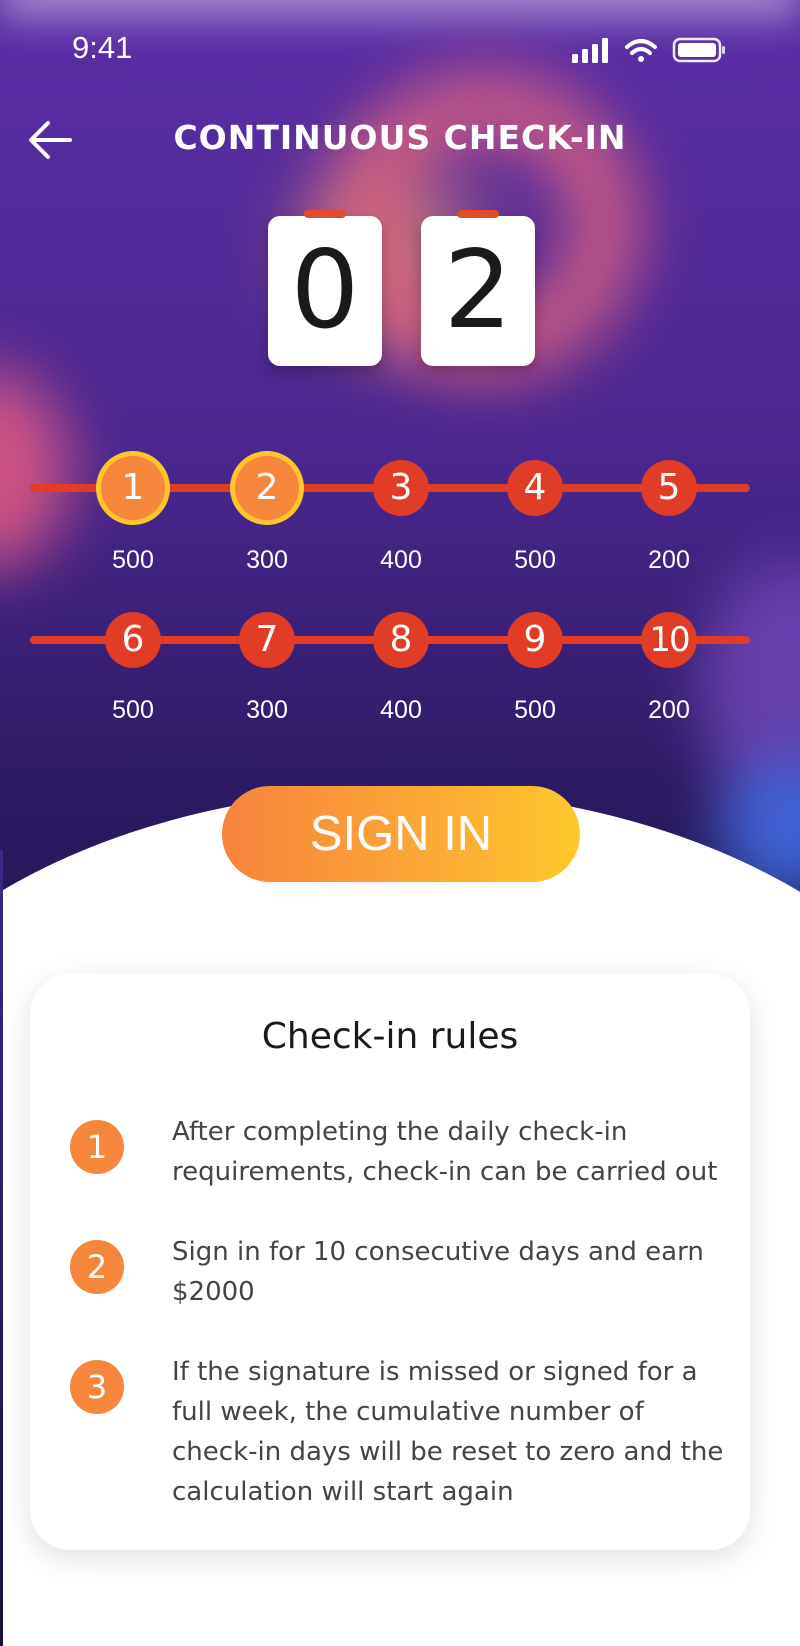 The height and width of the screenshot is (1646, 800). I want to click on status-icons, so click(648, 50).